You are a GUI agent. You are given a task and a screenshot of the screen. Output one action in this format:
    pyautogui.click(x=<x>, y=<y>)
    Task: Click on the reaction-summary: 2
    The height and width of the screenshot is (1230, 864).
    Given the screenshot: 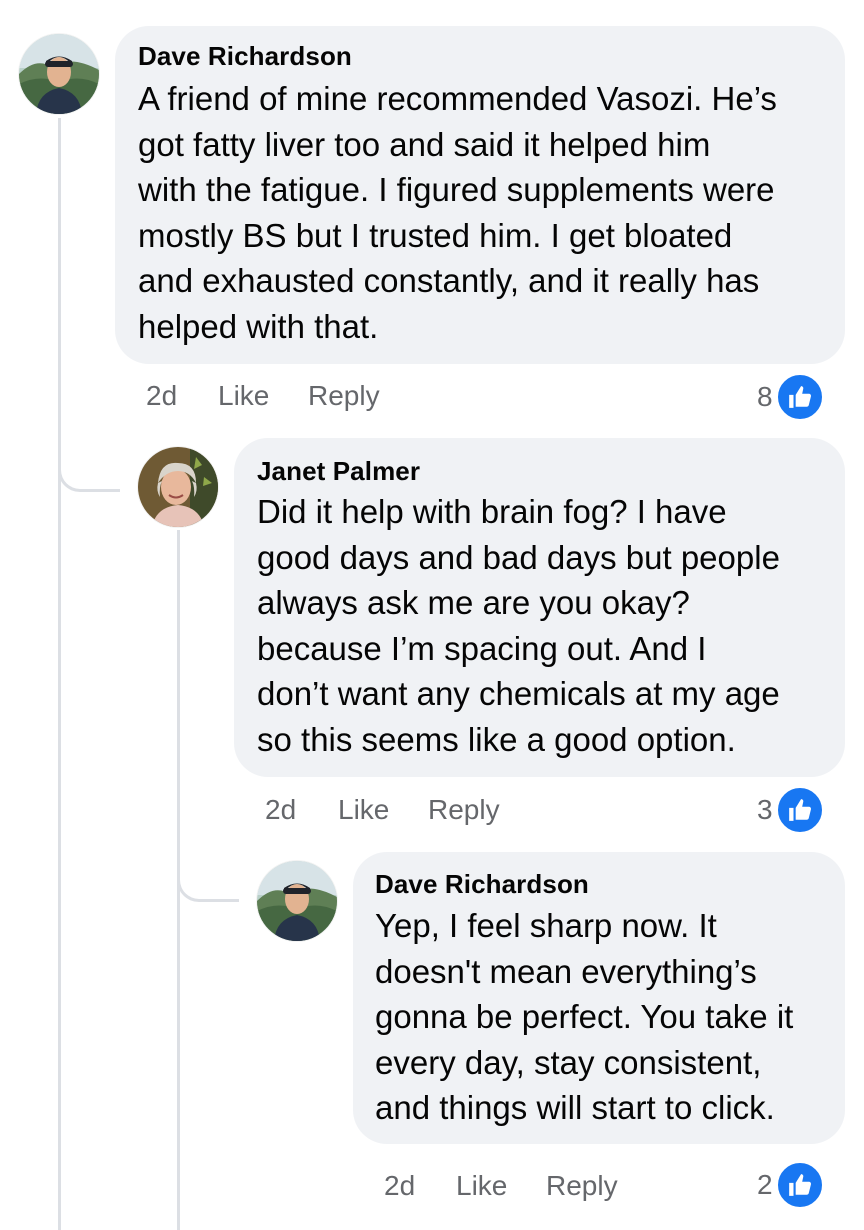 What is the action you would take?
    pyautogui.click(x=791, y=1185)
    